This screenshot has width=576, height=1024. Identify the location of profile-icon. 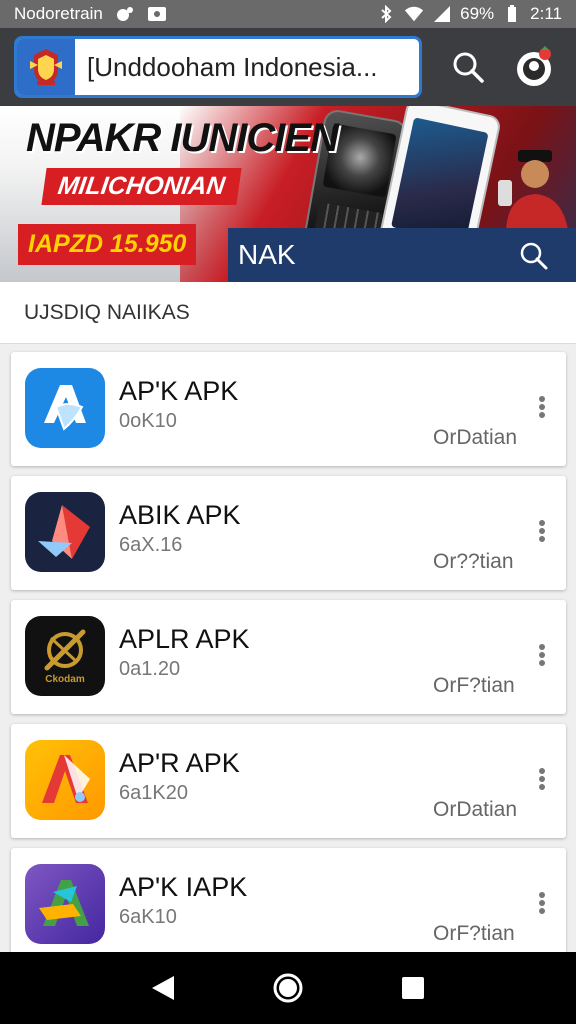
(534, 66).